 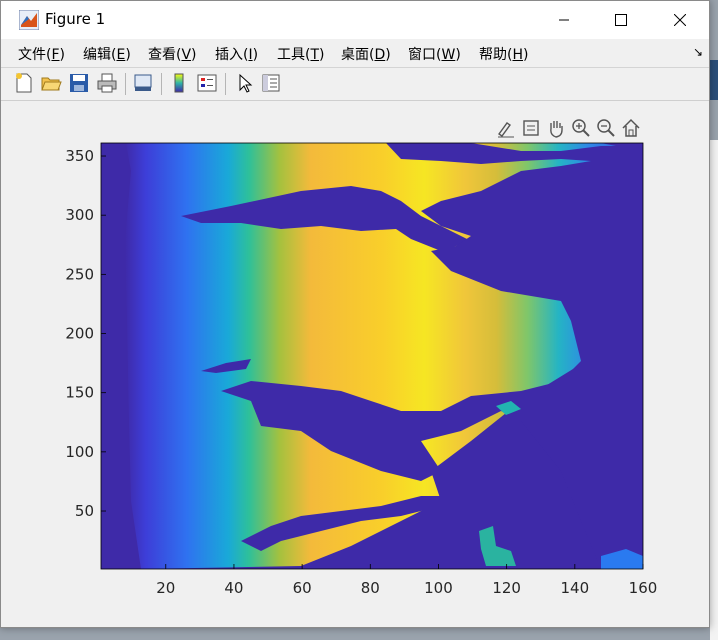 I want to click on x-tick-label: 80, so click(x=370, y=588).